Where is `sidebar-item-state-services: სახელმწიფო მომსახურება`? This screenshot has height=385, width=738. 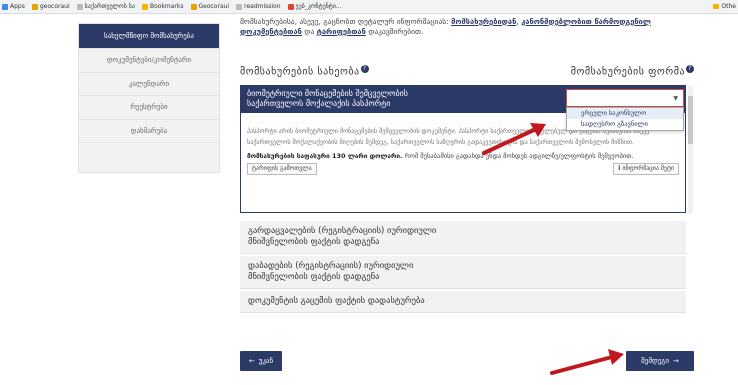 sidebar-item-state-services: სახელმწიფო მომსახურება is located at coordinates (149, 36).